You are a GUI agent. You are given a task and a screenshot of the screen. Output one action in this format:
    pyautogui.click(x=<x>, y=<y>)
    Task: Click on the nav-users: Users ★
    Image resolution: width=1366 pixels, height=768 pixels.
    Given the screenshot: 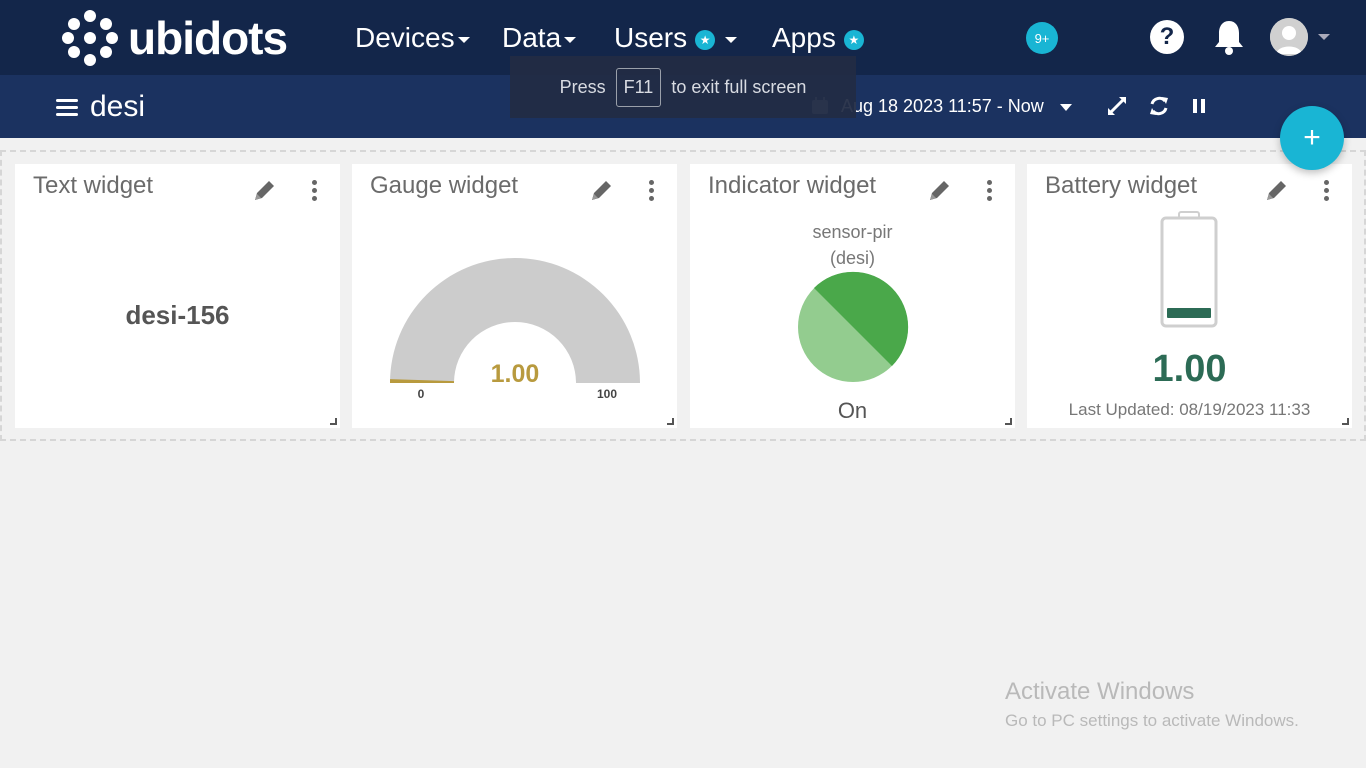 What is the action you would take?
    pyautogui.click(x=676, y=38)
    